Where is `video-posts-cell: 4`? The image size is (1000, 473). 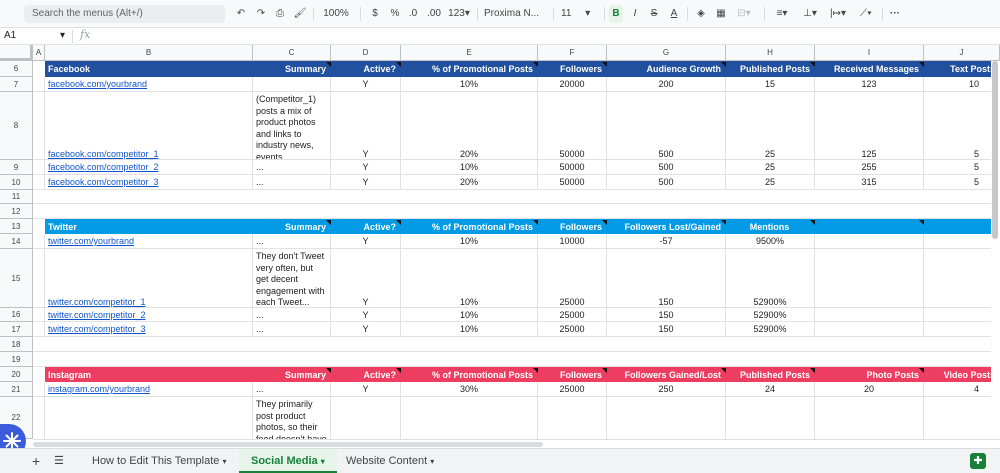
video-posts-cell: 4 is located at coordinates (962, 389).